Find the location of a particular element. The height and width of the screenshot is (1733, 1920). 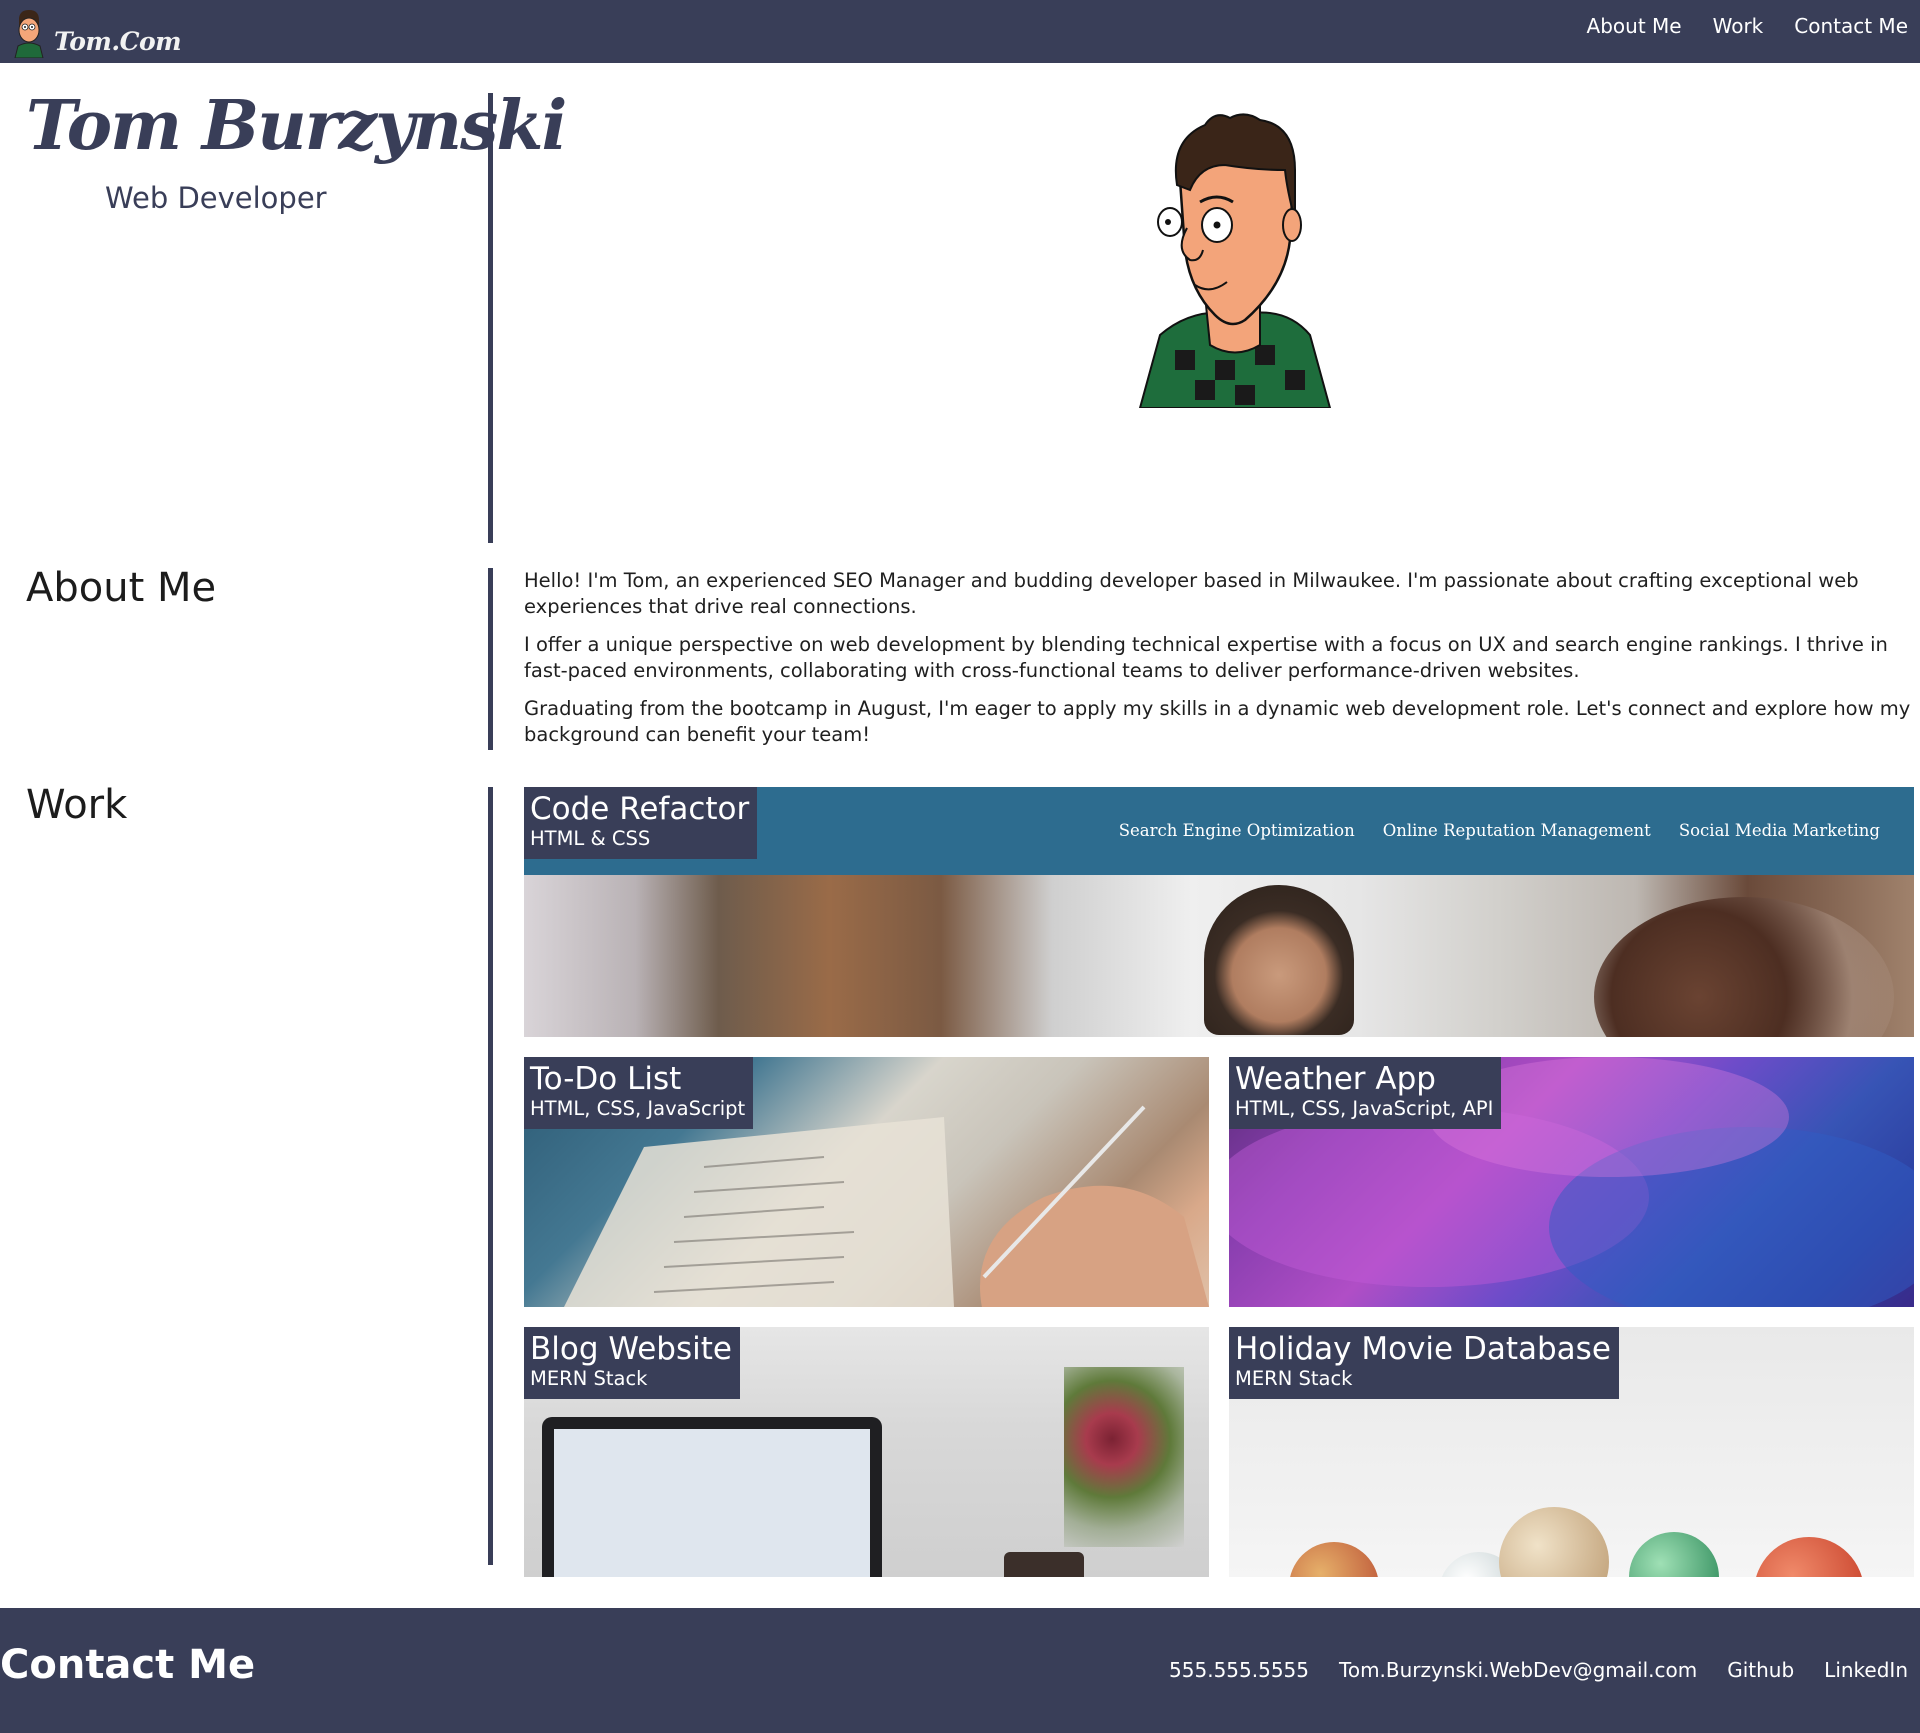

job-title: Web Developer is located at coordinates (216, 198).